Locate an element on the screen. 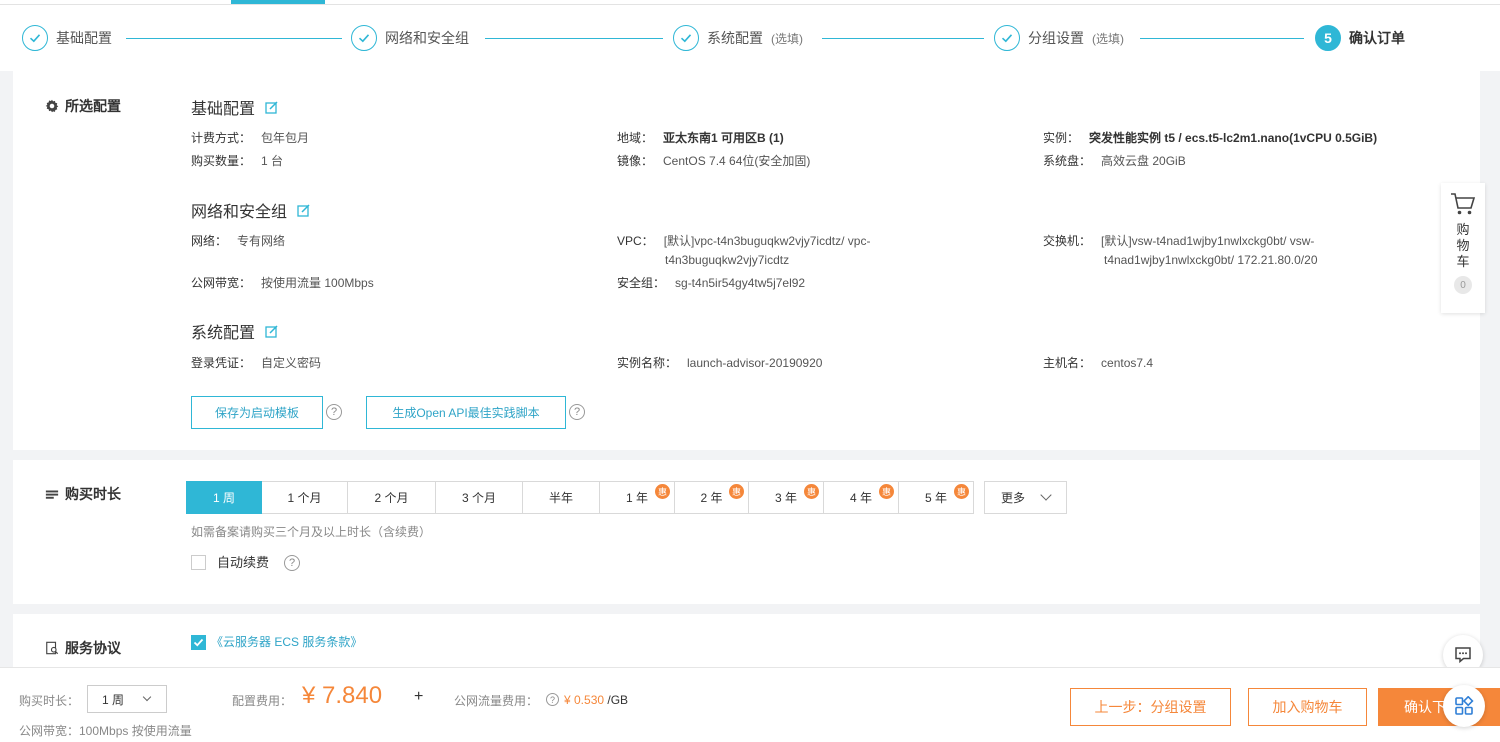 The width and height of the screenshot is (1500, 742). agreement-title: 服务协议 is located at coordinates (83, 648).